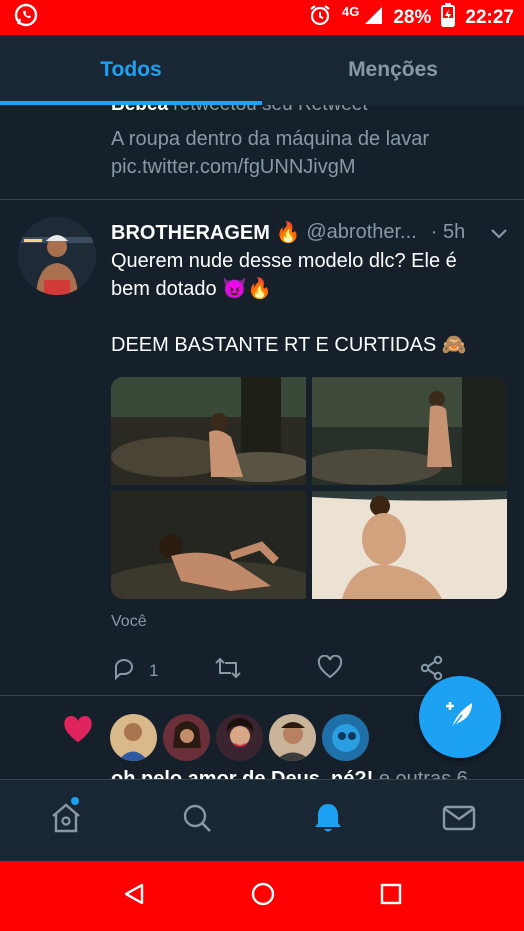 The width and height of the screenshot is (524, 931). I want to click on liker-avatars, so click(239, 737).